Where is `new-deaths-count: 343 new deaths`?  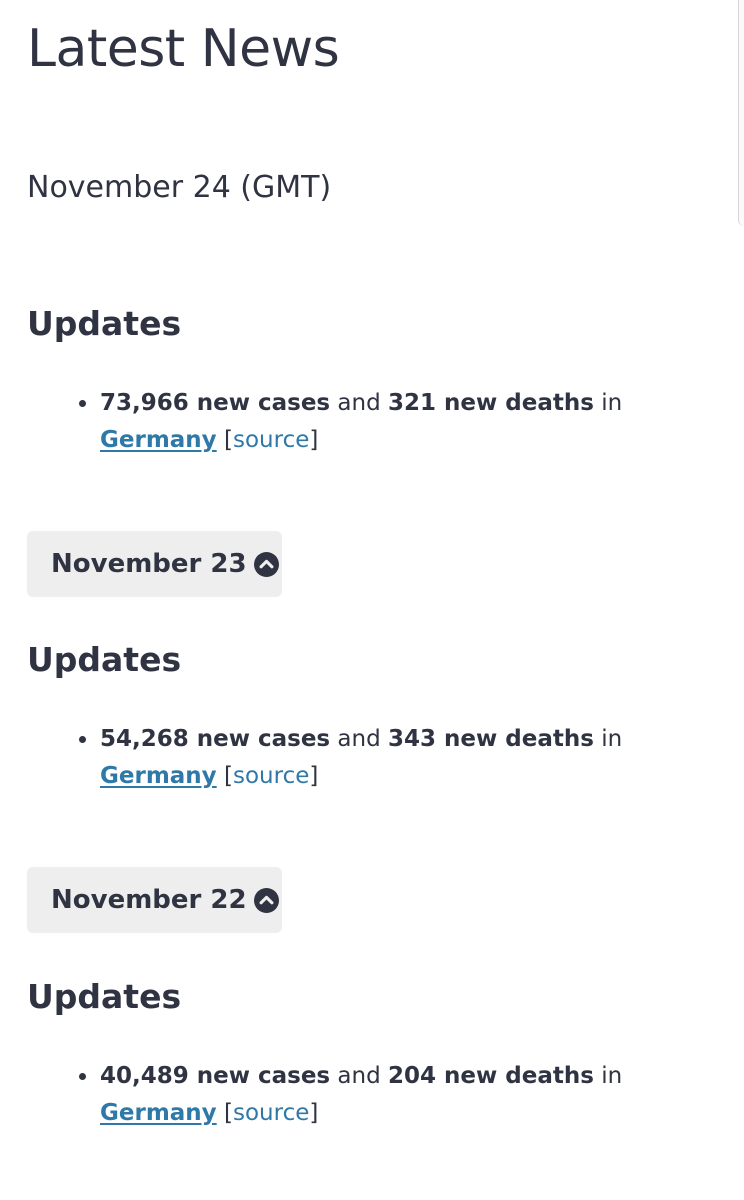 new-deaths-count: 343 new deaths is located at coordinates (491, 739).